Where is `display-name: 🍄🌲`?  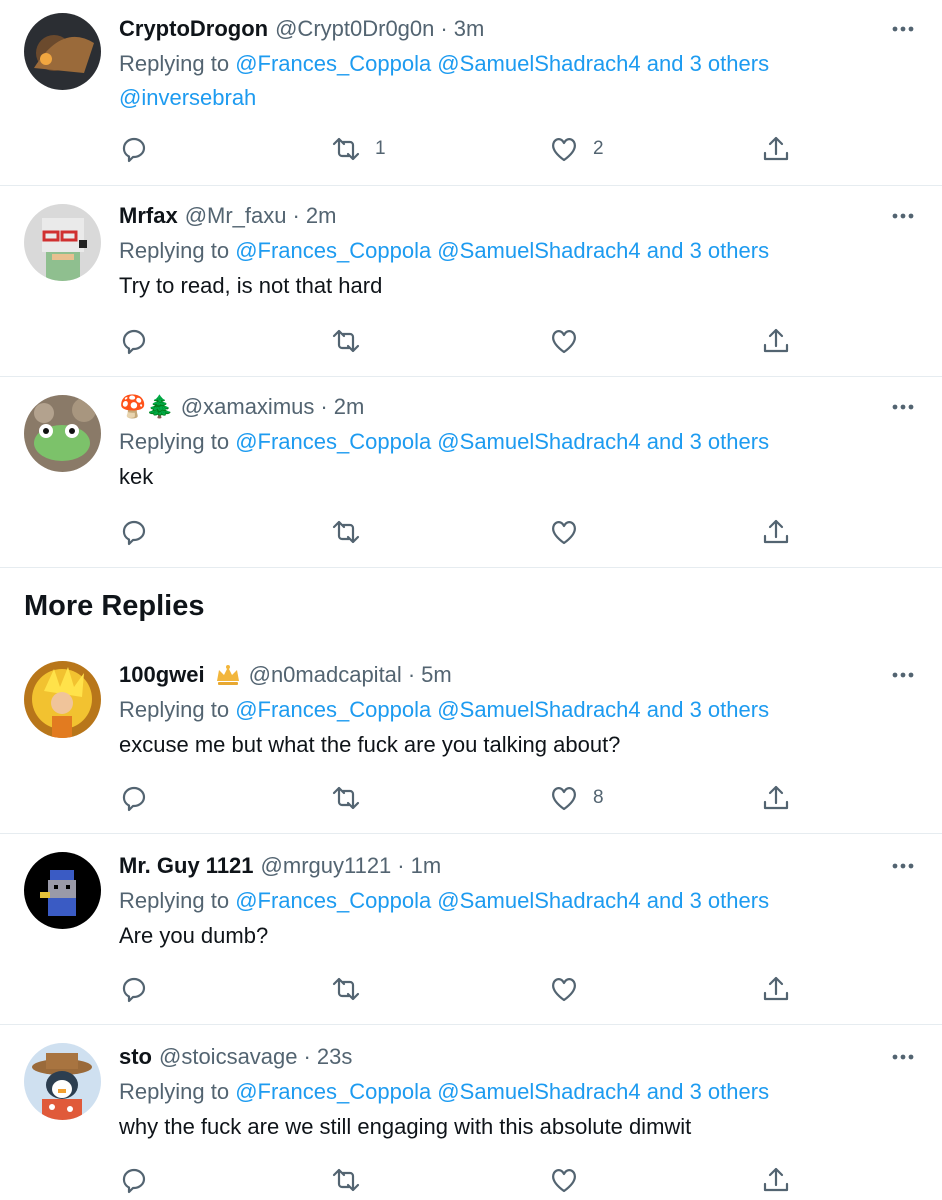 display-name: 🍄🌲 is located at coordinates (146, 407).